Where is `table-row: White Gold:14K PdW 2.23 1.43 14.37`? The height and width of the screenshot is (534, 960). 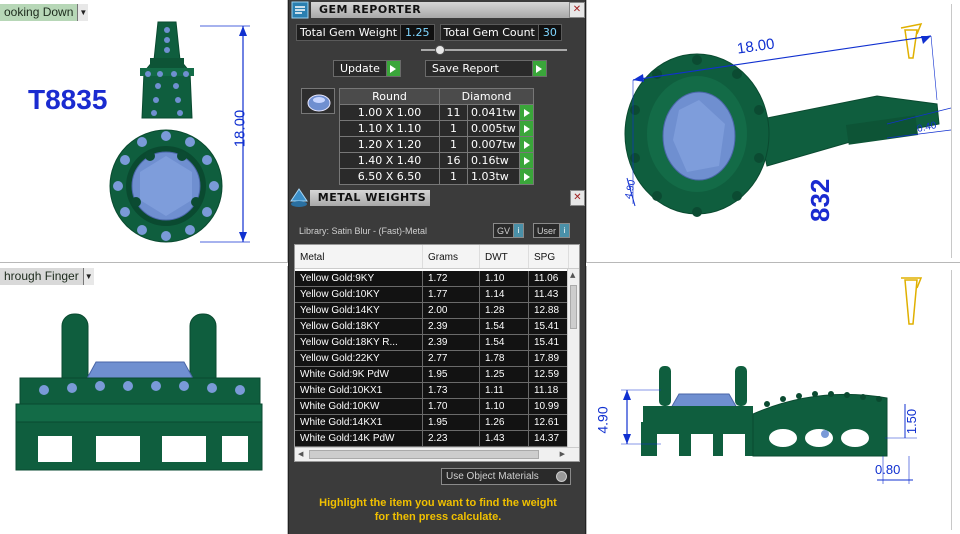 table-row: White Gold:14K PdW 2.23 1.43 14.37 is located at coordinates (432, 439).